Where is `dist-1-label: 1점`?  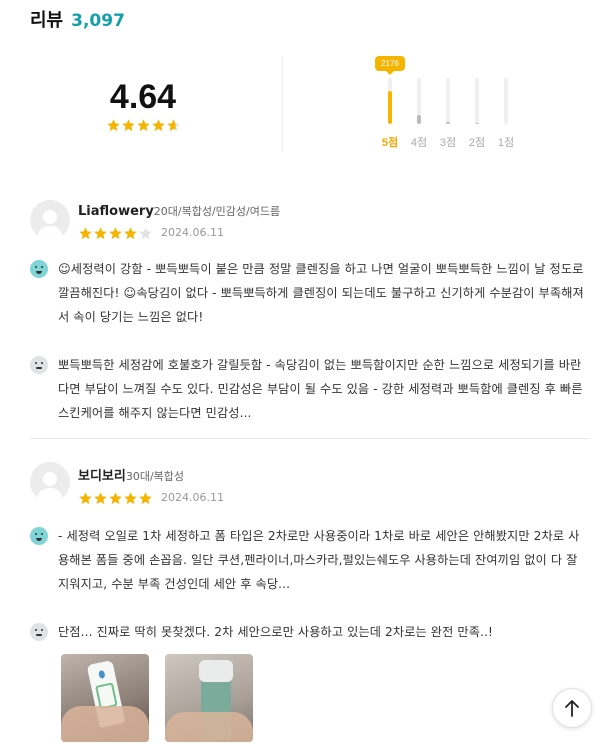 dist-1-label: 1점 is located at coordinates (506, 143).